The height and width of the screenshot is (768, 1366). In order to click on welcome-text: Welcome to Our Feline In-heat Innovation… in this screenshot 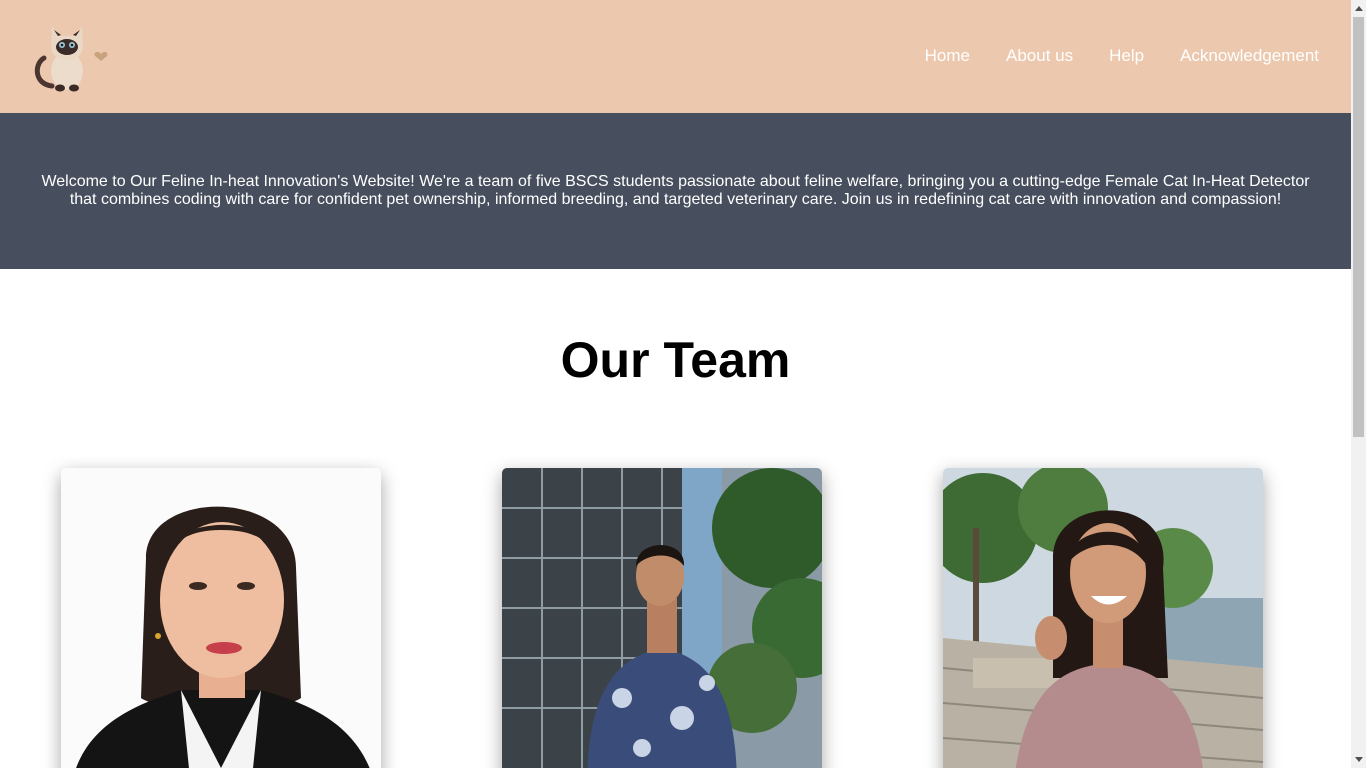, I will do `click(675, 190)`.